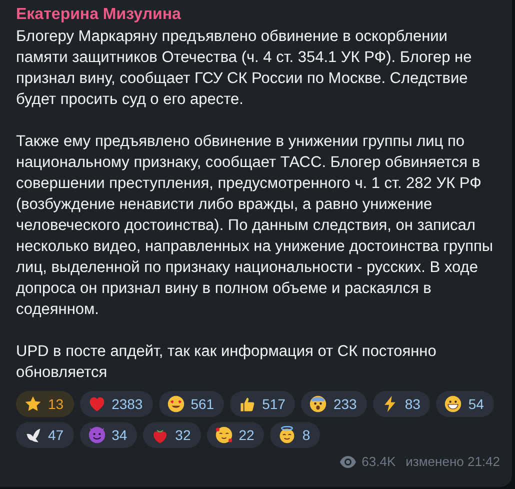  What do you see at coordinates (287, 435) in the screenshot?
I see `halo-emoji-icon` at bounding box center [287, 435].